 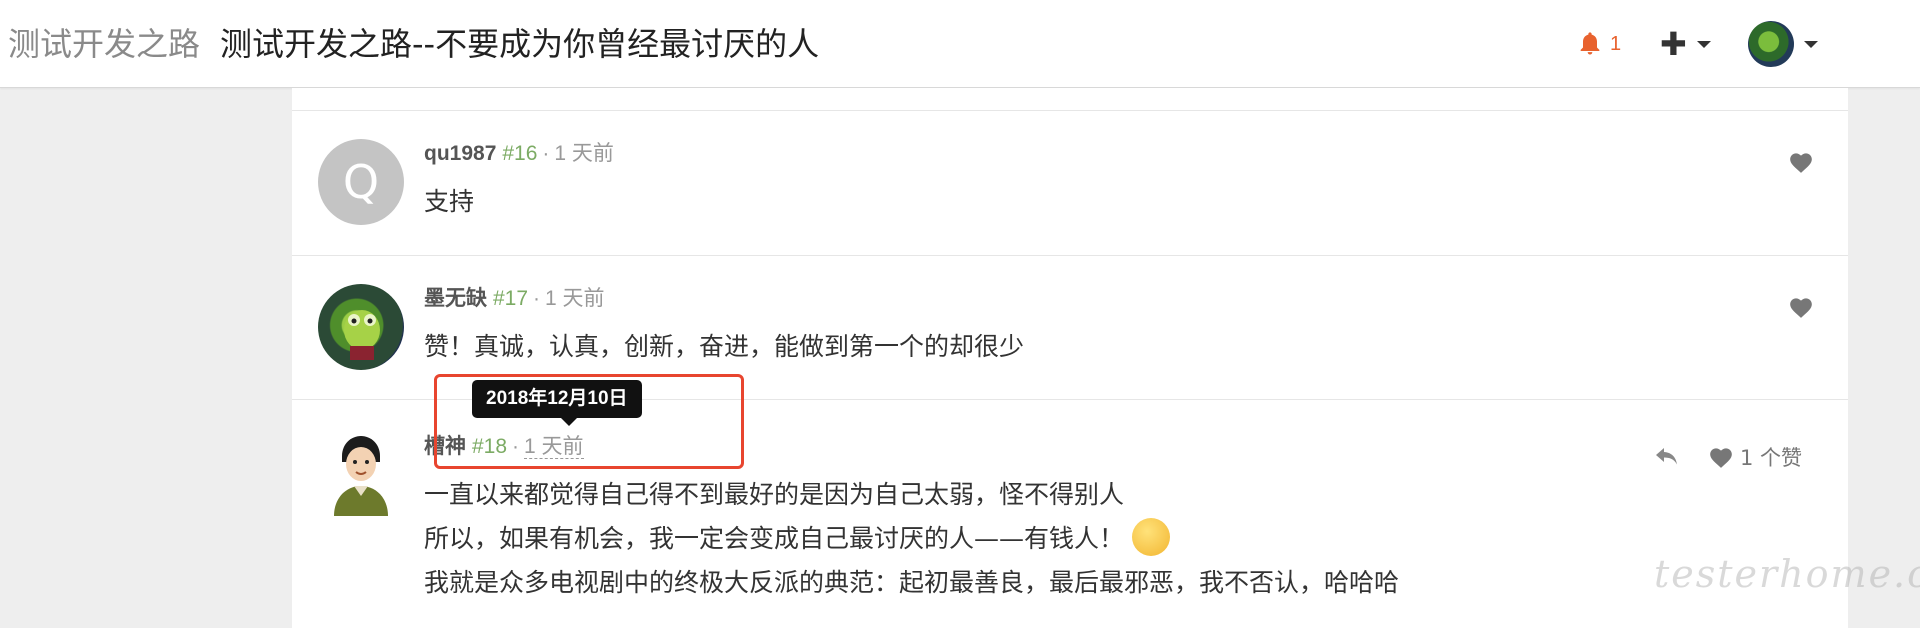 I want to click on create-menu-button: ✚, so click(x=1685, y=44).